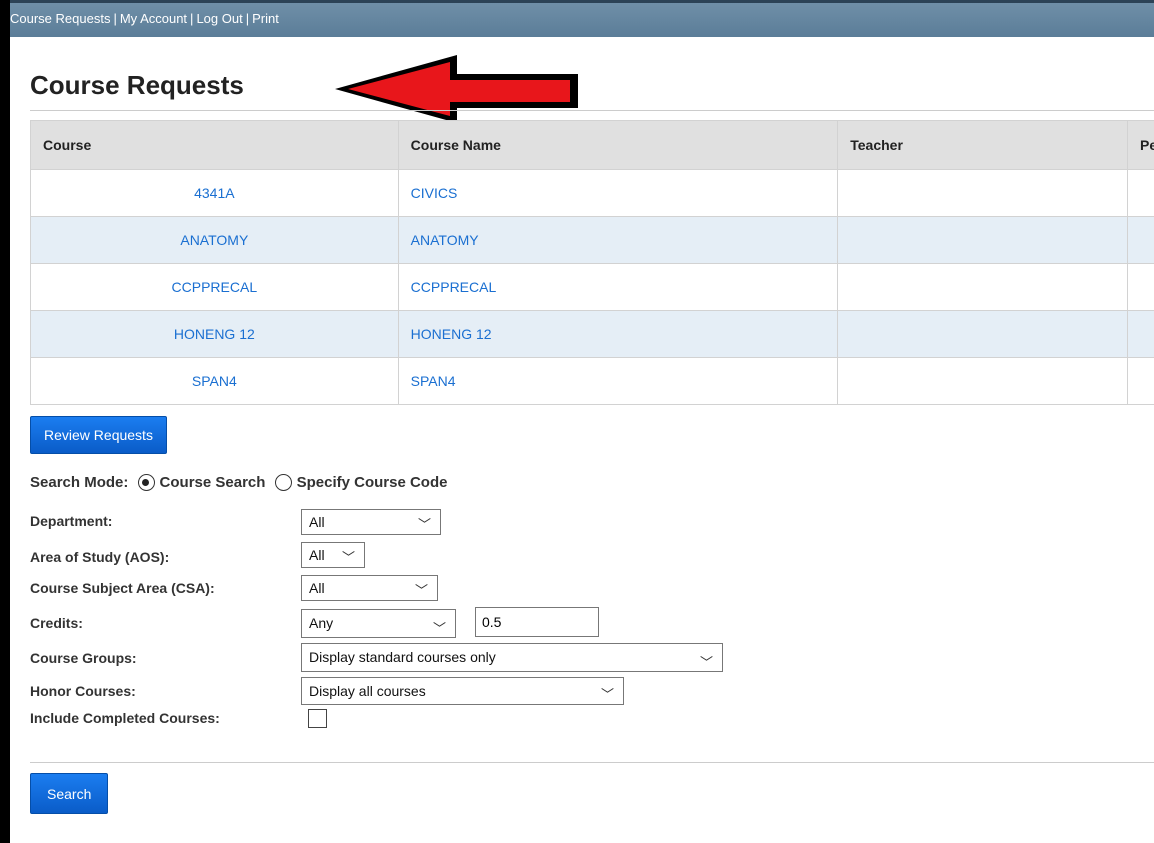 Image resolution: width=1154 pixels, height=843 pixels. Describe the element at coordinates (592, 287) in the screenshot. I see `table-row: CCPPRECAL CCPPRECAL` at that location.